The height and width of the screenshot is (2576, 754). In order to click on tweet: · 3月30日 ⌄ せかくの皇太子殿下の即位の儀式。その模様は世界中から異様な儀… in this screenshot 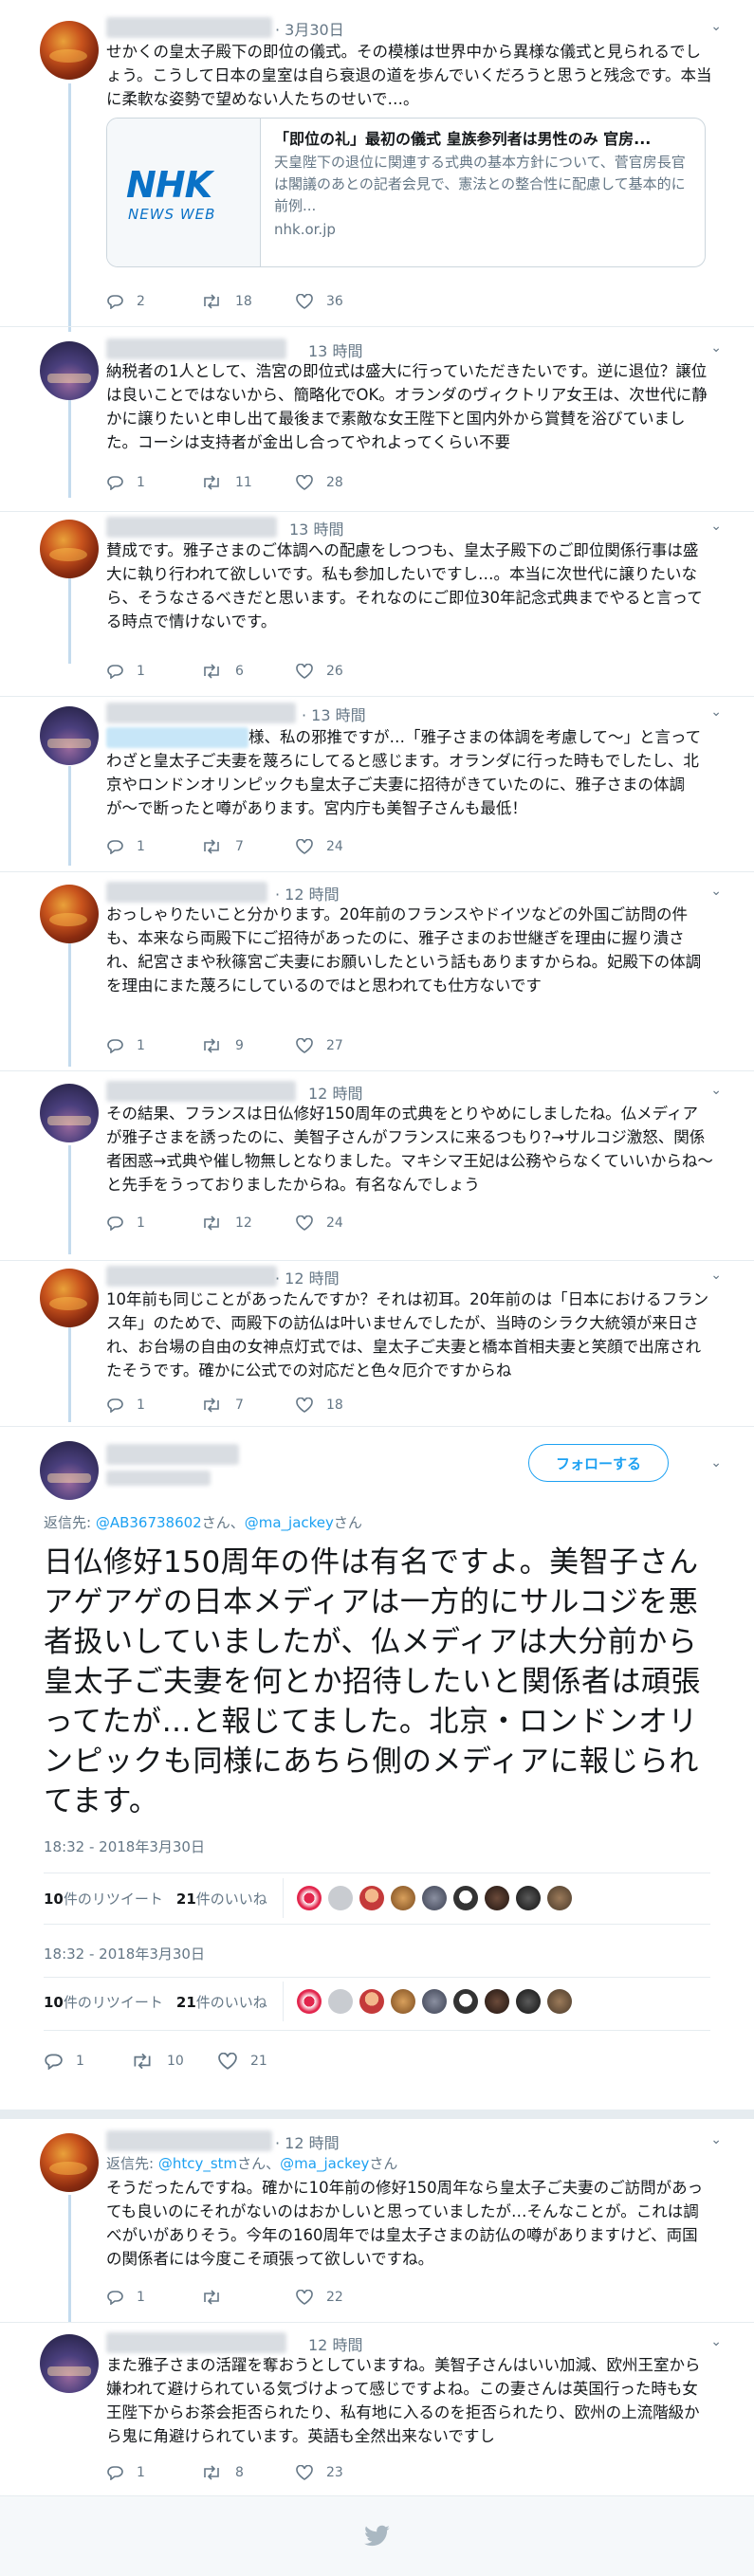, I will do `click(377, 163)`.